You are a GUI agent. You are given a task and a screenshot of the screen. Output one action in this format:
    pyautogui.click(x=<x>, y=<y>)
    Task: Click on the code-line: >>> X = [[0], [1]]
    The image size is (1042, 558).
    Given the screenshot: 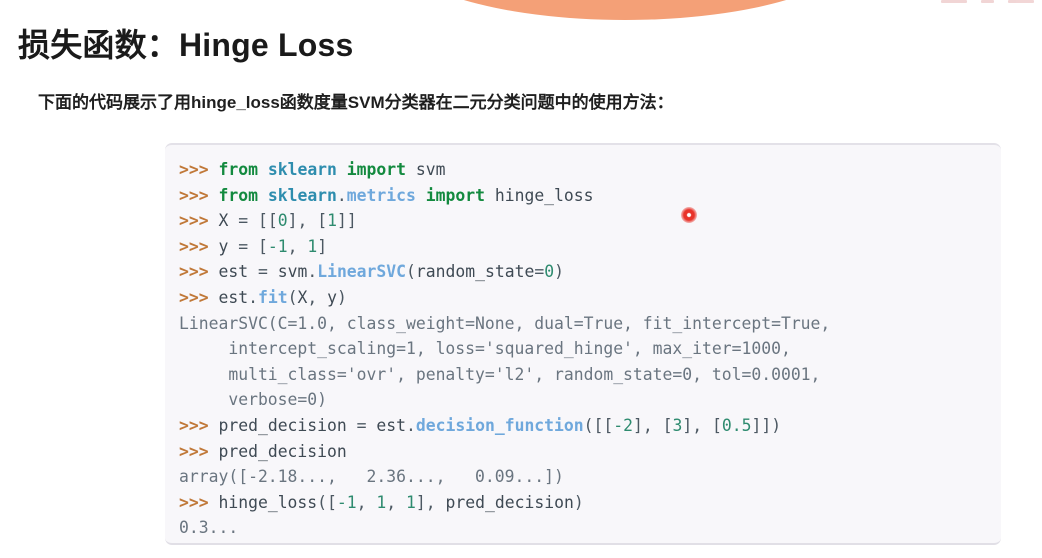 What is the action you would take?
    pyautogui.click(x=268, y=221)
    